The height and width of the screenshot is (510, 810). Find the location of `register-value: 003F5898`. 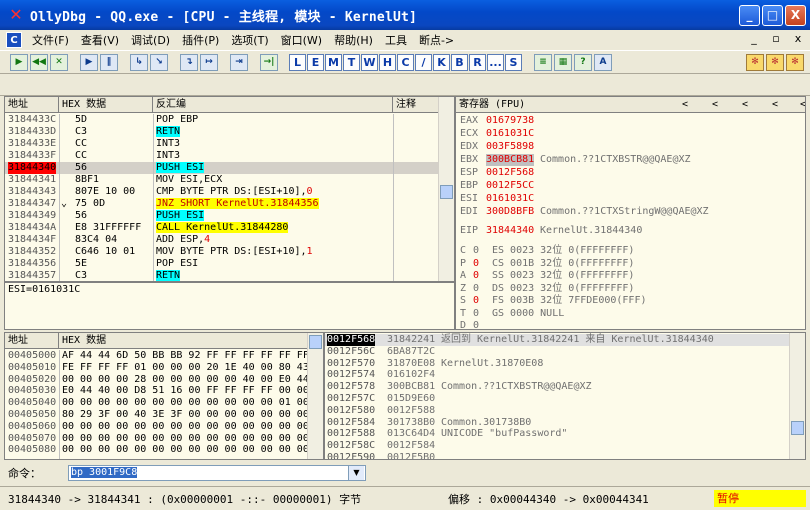

register-value: 003F5898 is located at coordinates (510, 147).